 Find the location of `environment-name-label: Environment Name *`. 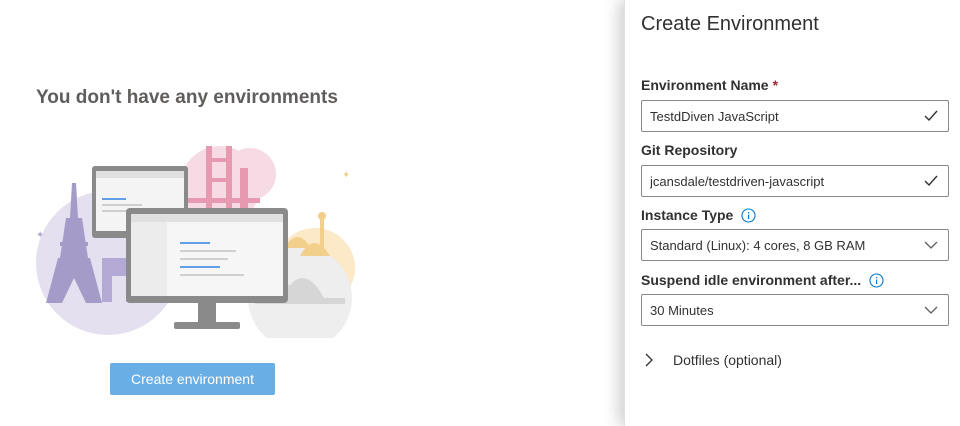

environment-name-label: Environment Name * is located at coordinates (709, 85).